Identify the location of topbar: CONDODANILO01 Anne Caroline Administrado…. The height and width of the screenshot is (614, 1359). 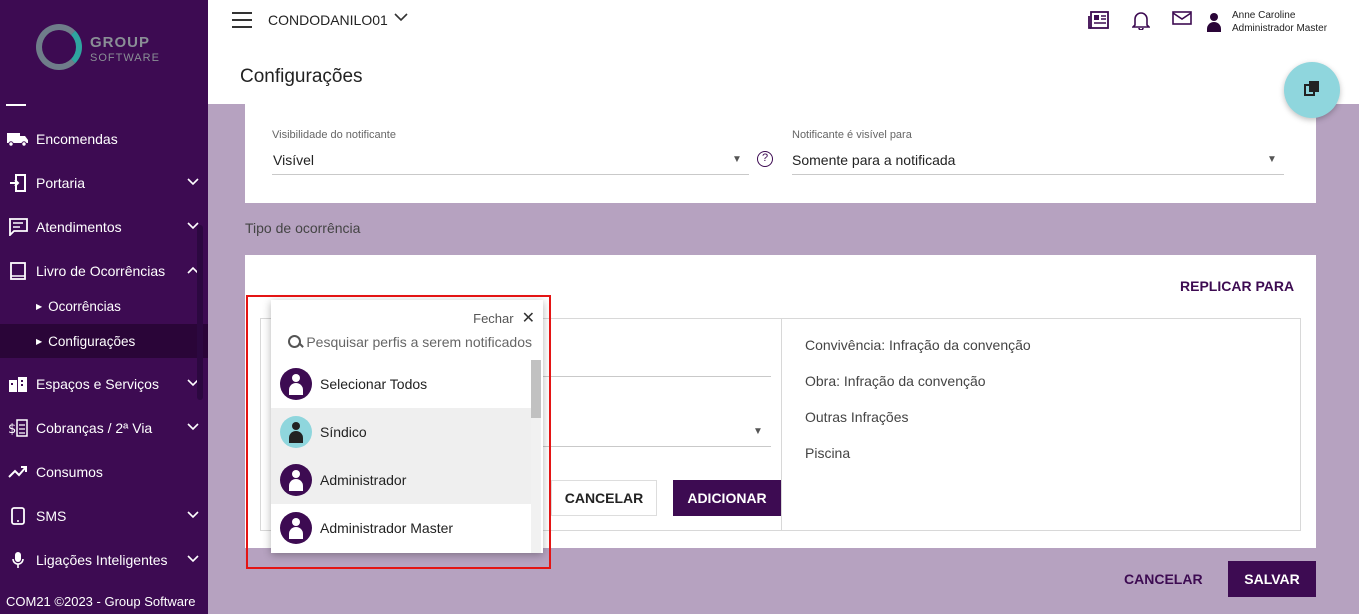
(783, 21).